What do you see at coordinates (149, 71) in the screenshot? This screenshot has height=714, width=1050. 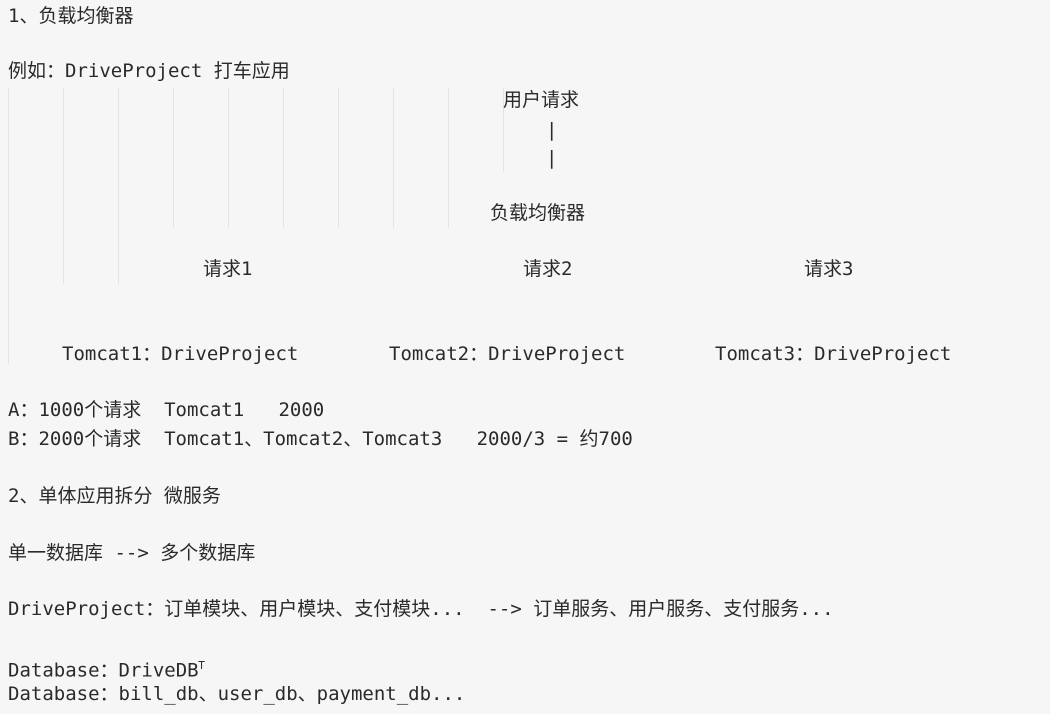 I see `example-line: 例如：DriveProject 打车应用` at bounding box center [149, 71].